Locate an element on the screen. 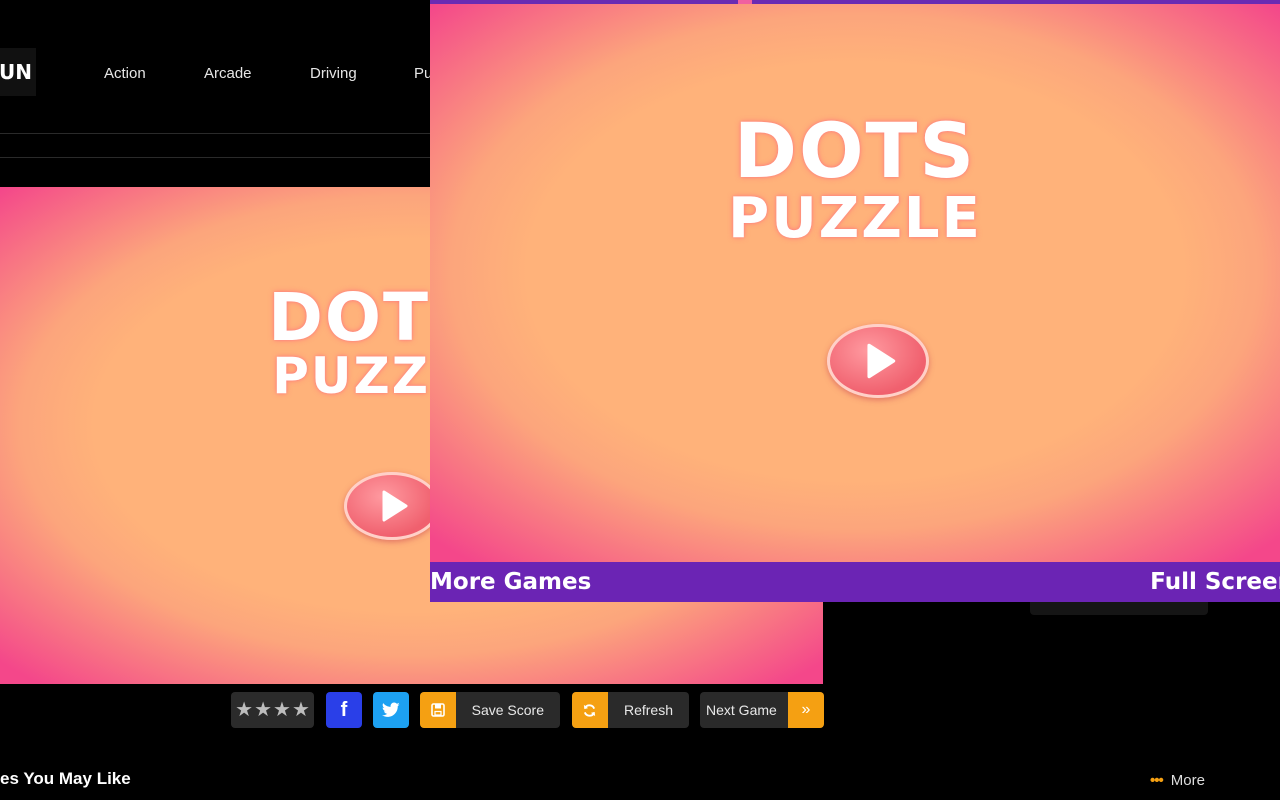 The image size is (1280, 800). rating-stars: ★ ★ ★ ★ is located at coordinates (272, 710).